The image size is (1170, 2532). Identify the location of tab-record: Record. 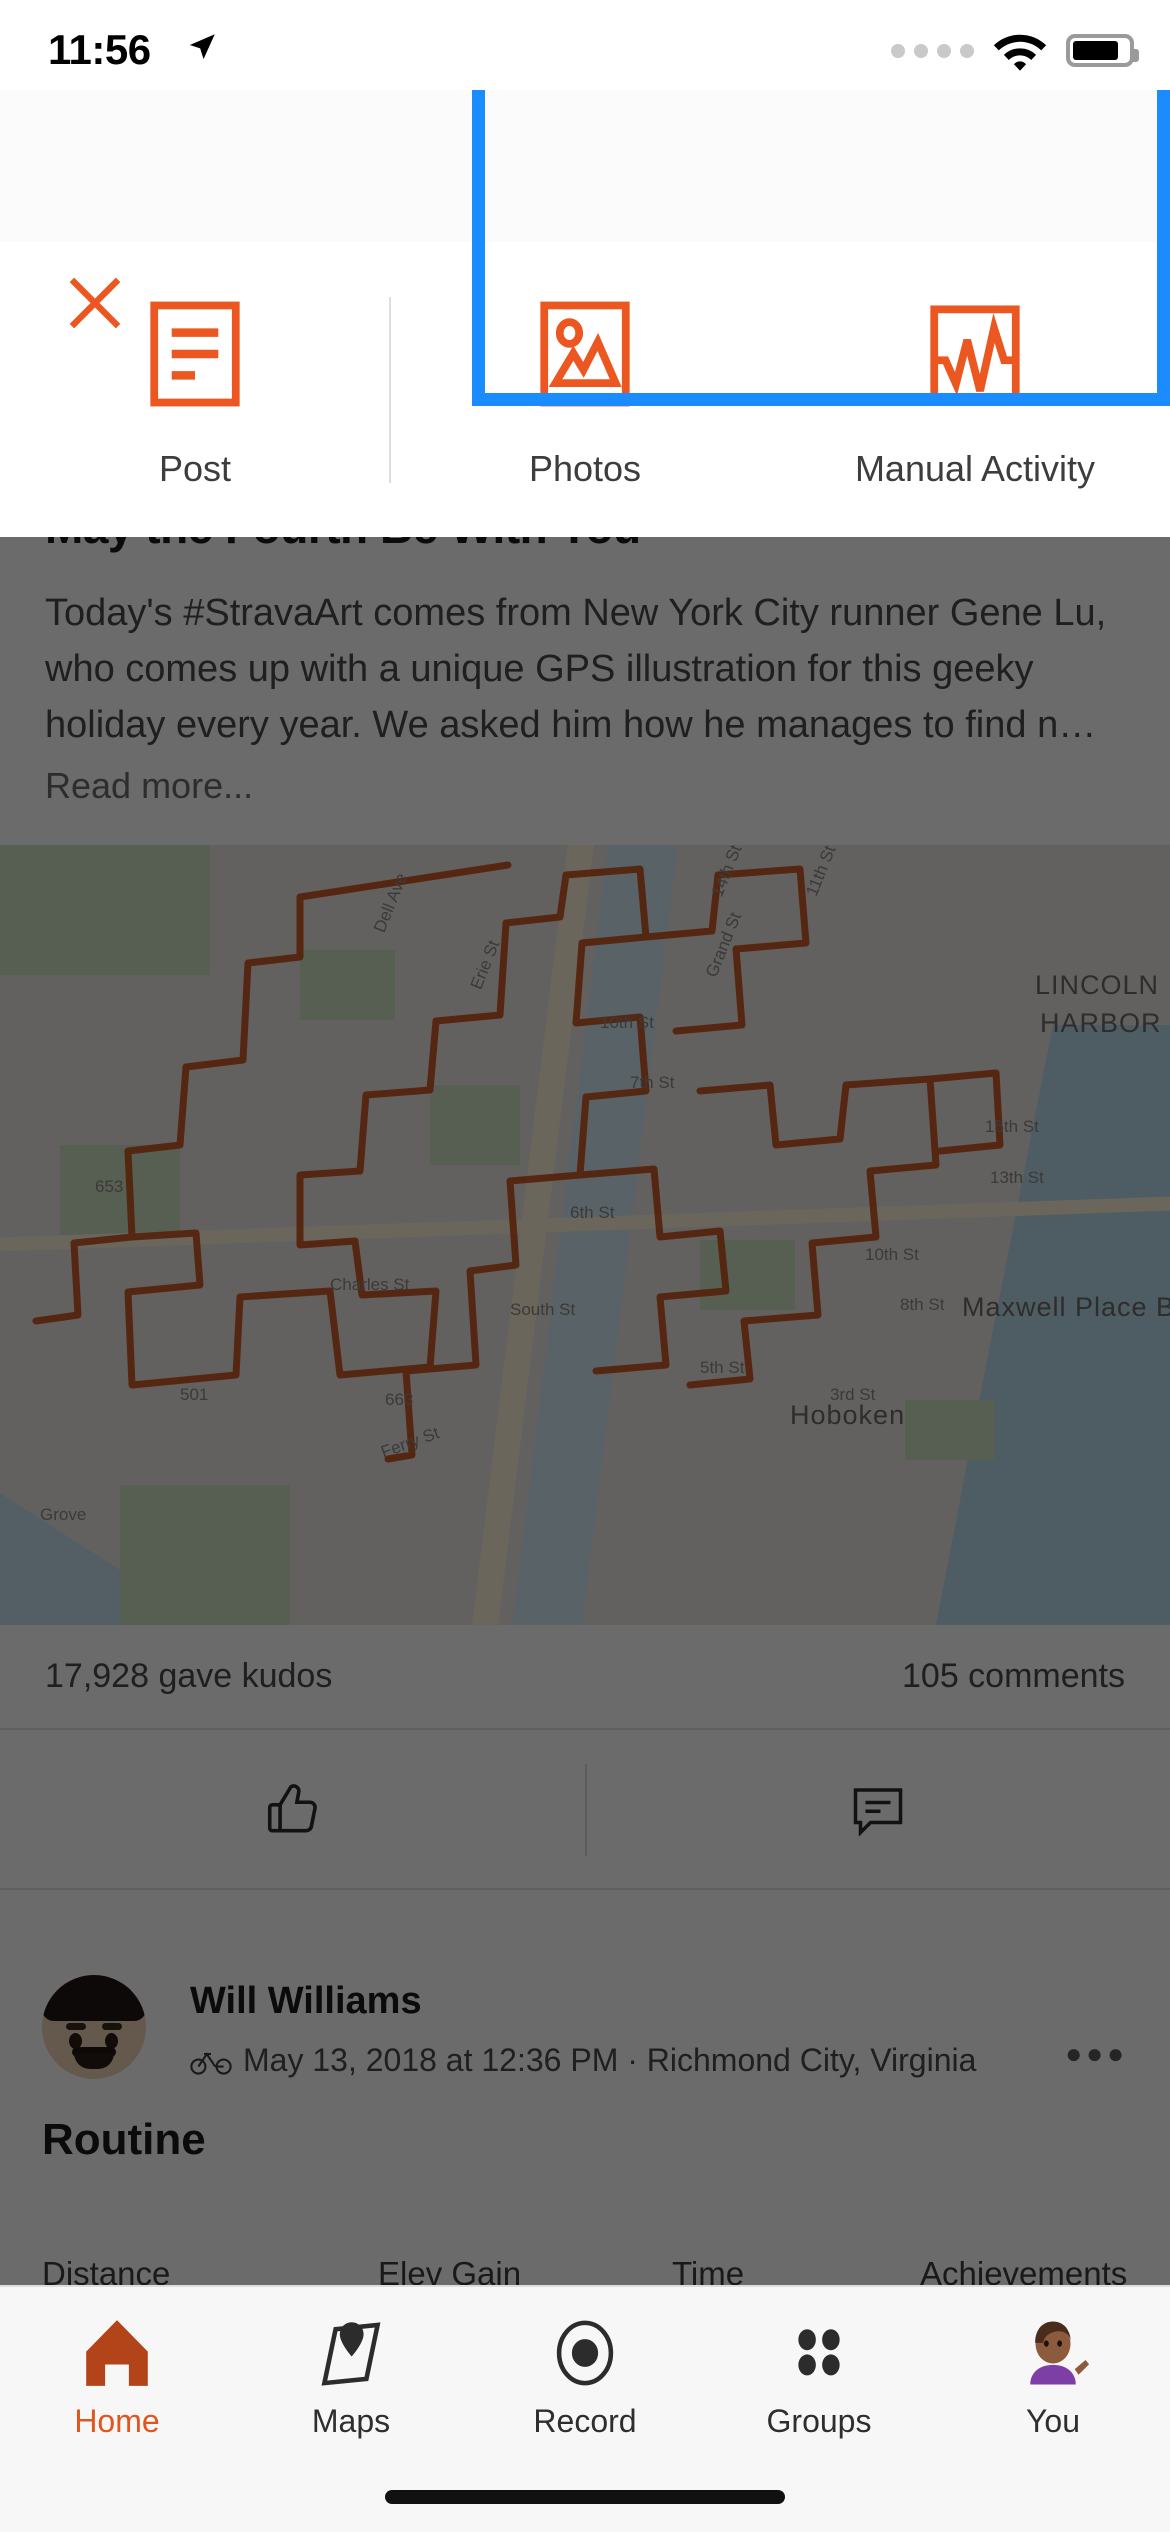
(585, 2385).